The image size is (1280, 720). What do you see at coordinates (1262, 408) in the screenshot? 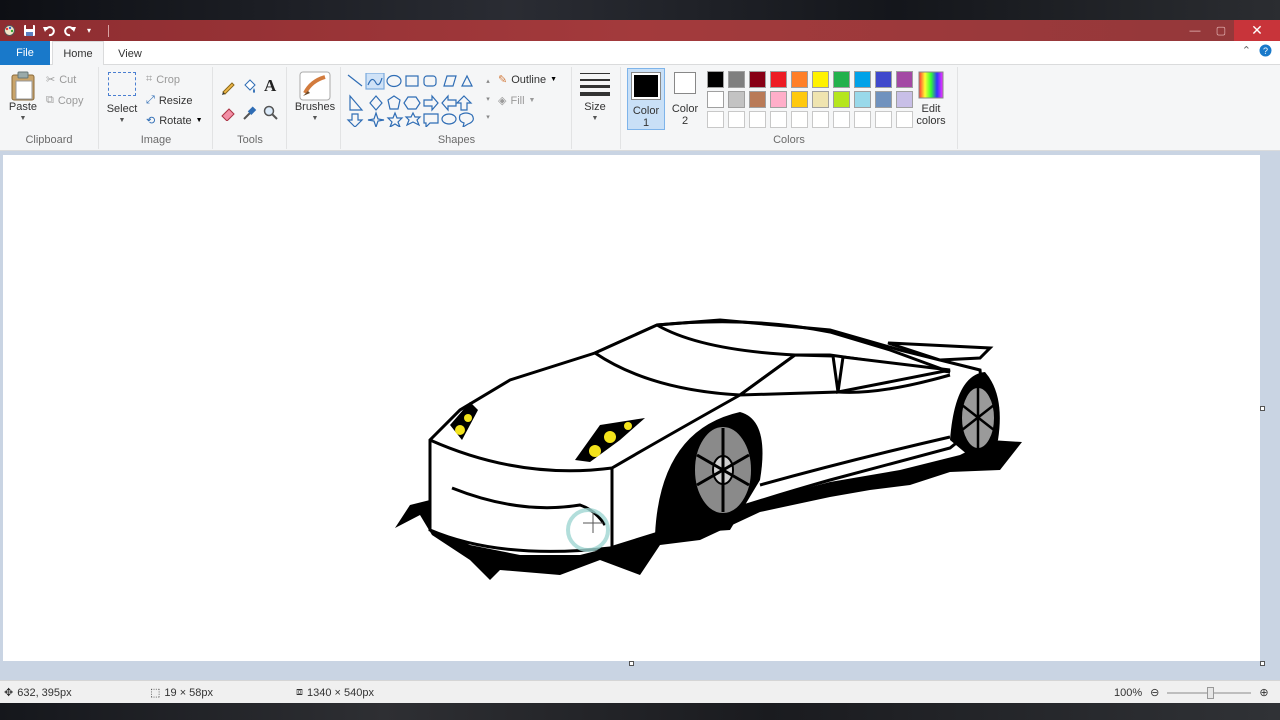
I see `resize-handle-right` at bounding box center [1262, 408].